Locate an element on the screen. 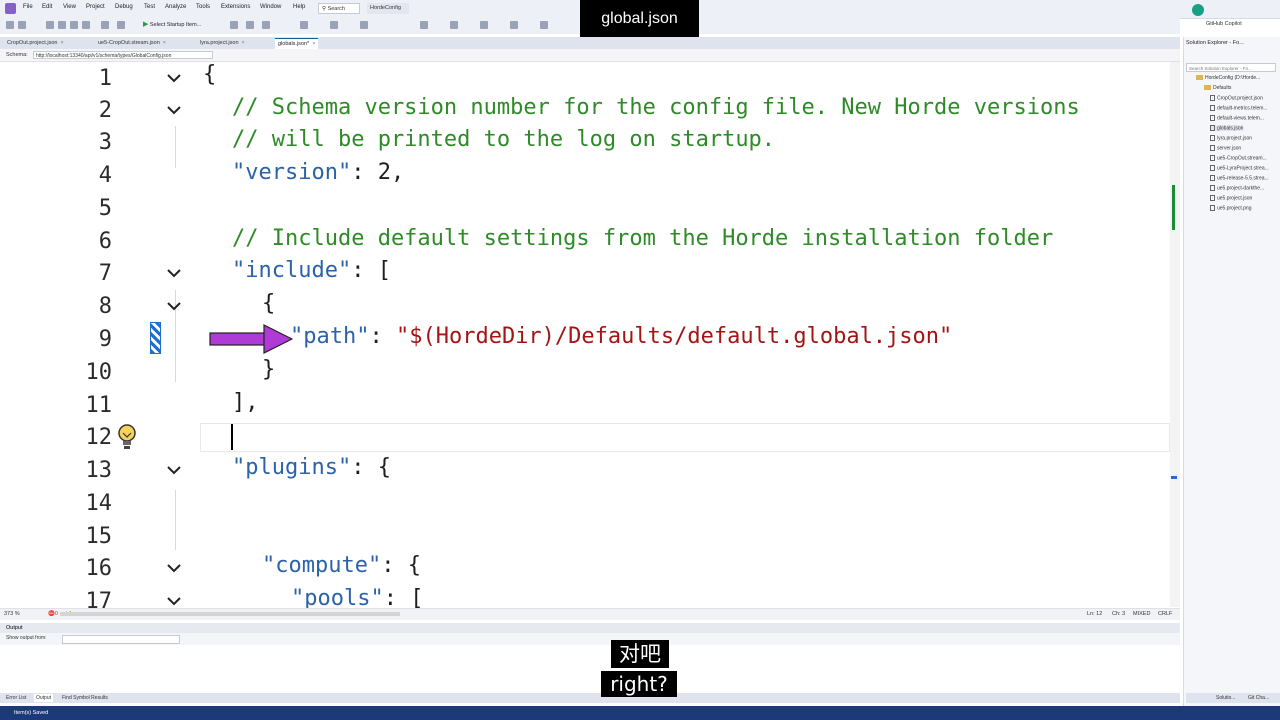 Image resolution: width=1280 pixels, height=720 pixels. json-punct: : { is located at coordinates (371, 467).